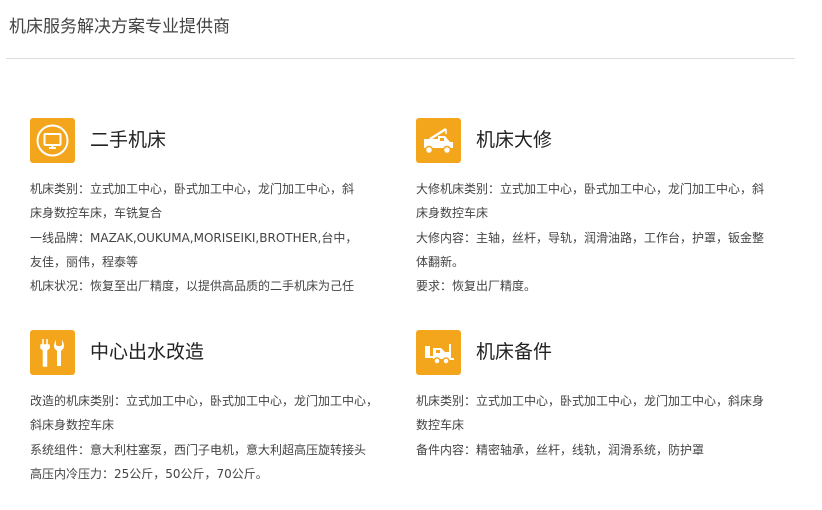 Image resolution: width=822 pixels, height=510 pixels. I want to click on description-line: 一线品牌：MAZAK,OUKUMA,MORISEIKI,BROTHER,台中，, so click(194, 237).